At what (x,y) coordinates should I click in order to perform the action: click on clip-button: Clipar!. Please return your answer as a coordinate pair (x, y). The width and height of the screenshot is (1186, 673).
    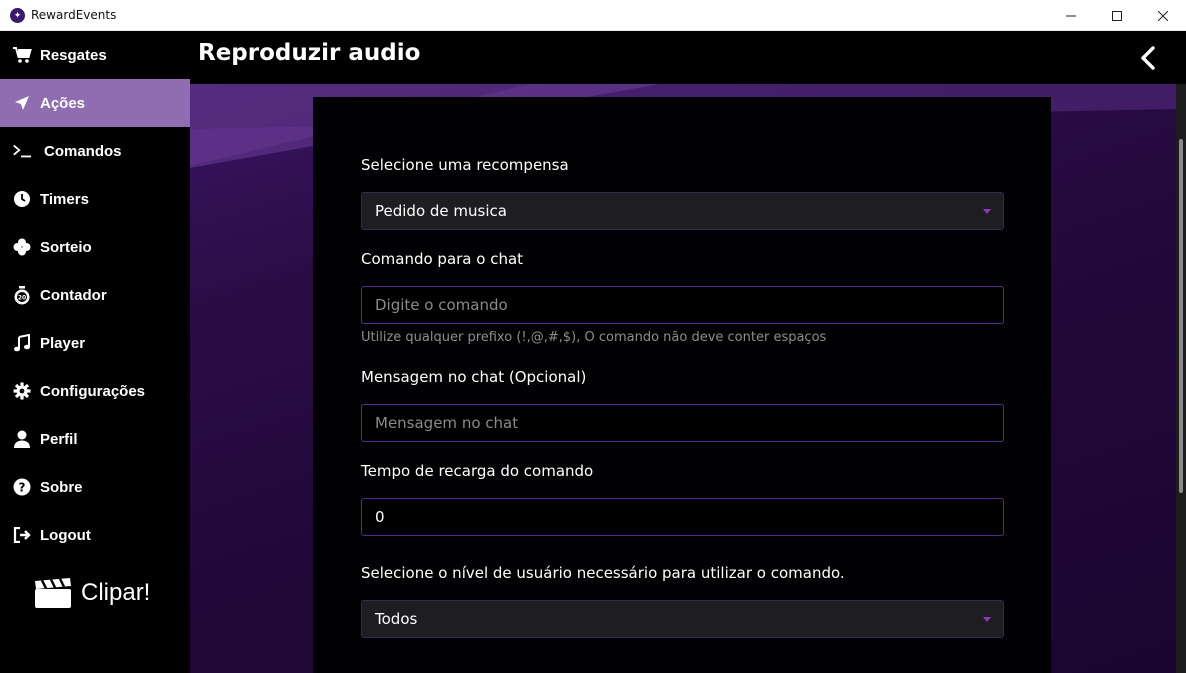
    Looking at the image, I should click on (92, 593).